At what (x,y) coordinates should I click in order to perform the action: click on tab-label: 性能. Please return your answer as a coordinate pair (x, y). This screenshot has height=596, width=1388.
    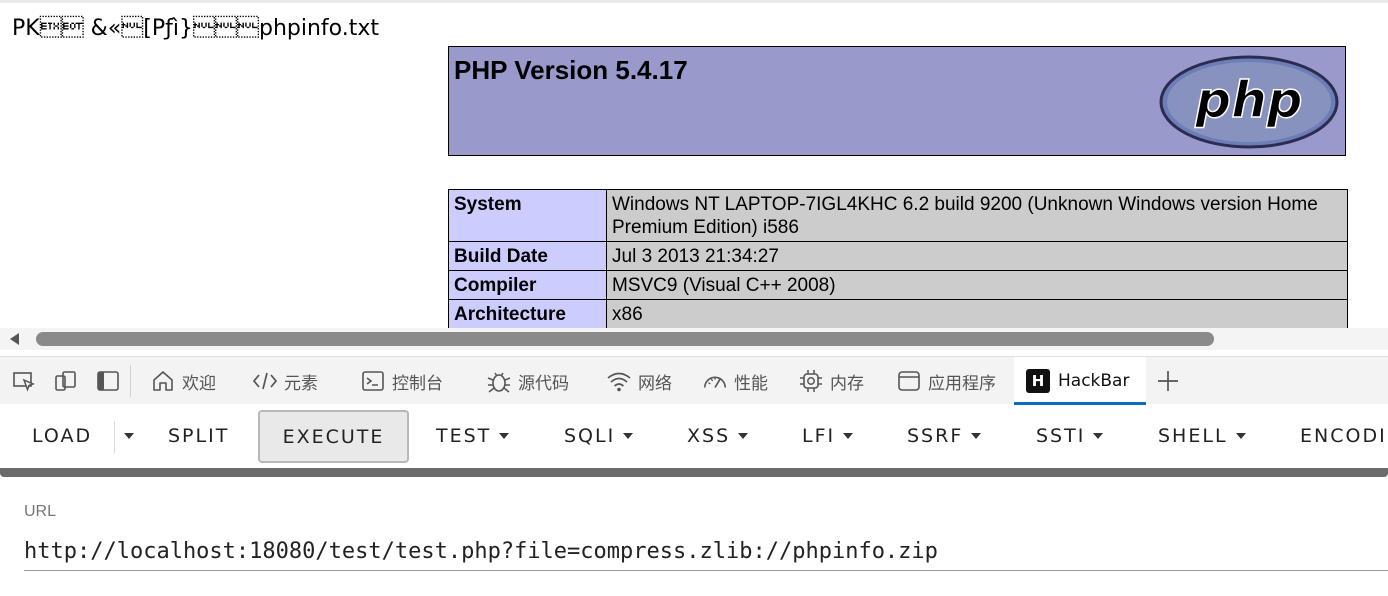
    Looking at the image, I should click on (751, 383).